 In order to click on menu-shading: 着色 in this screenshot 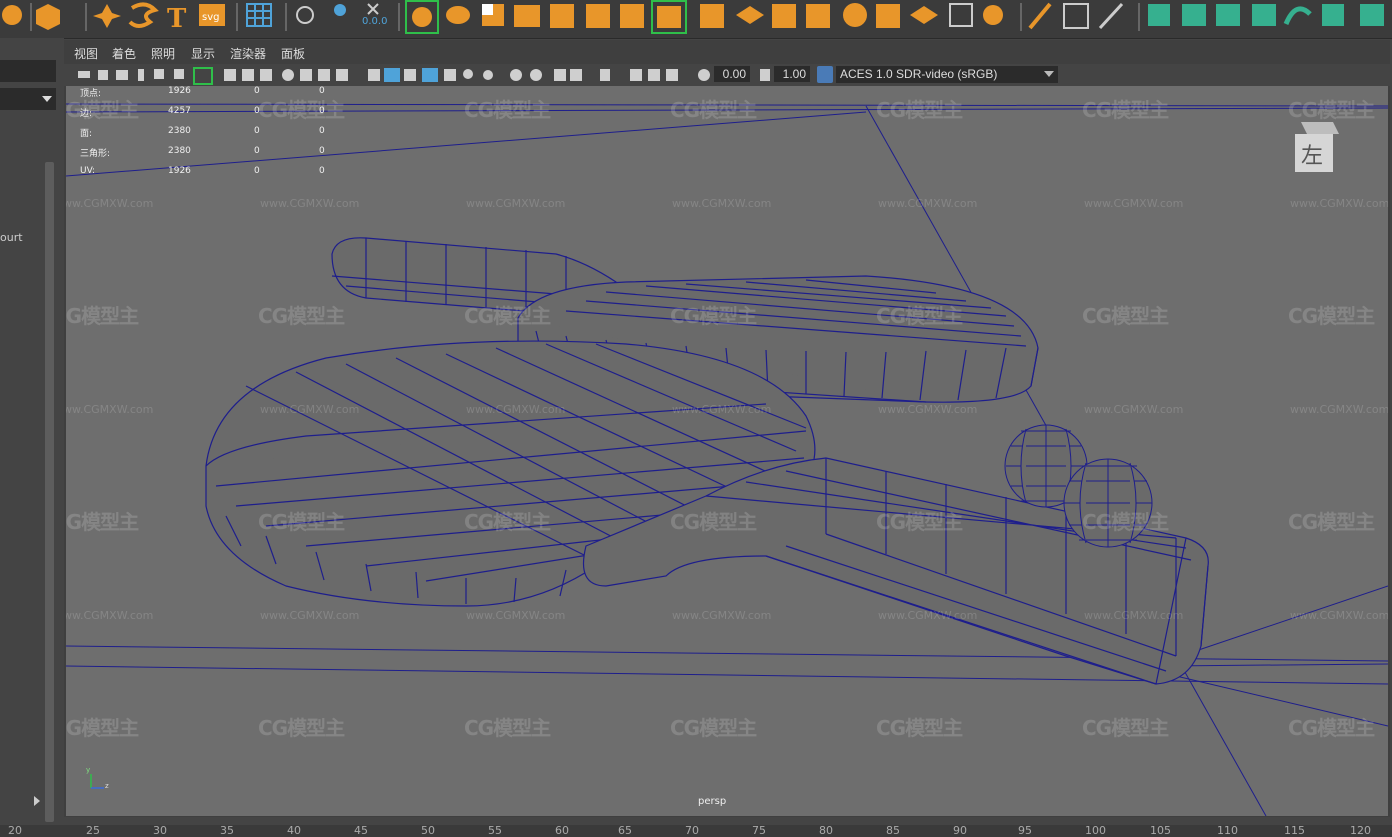, I will do `click(124, 53)`.